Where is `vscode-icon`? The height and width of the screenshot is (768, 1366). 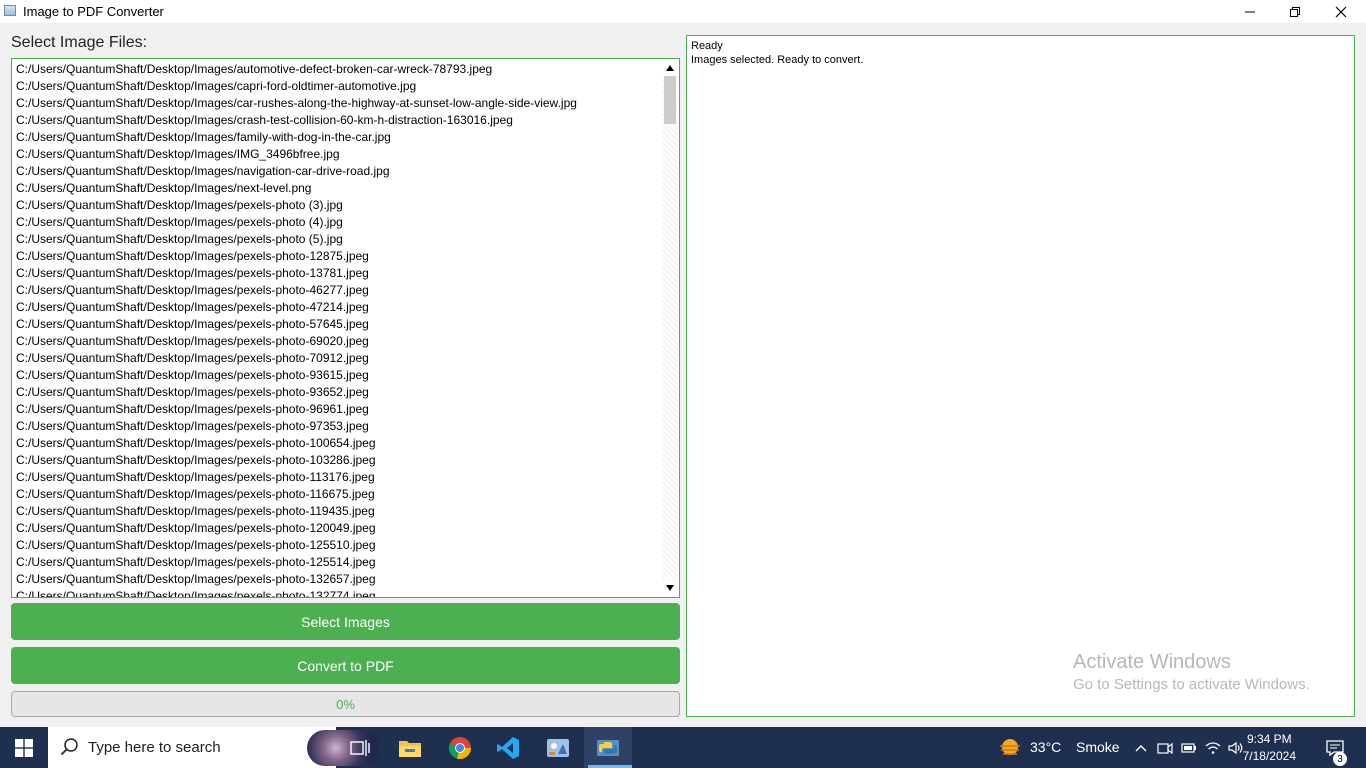 vscode-icon is located at coordinates (508, 747).